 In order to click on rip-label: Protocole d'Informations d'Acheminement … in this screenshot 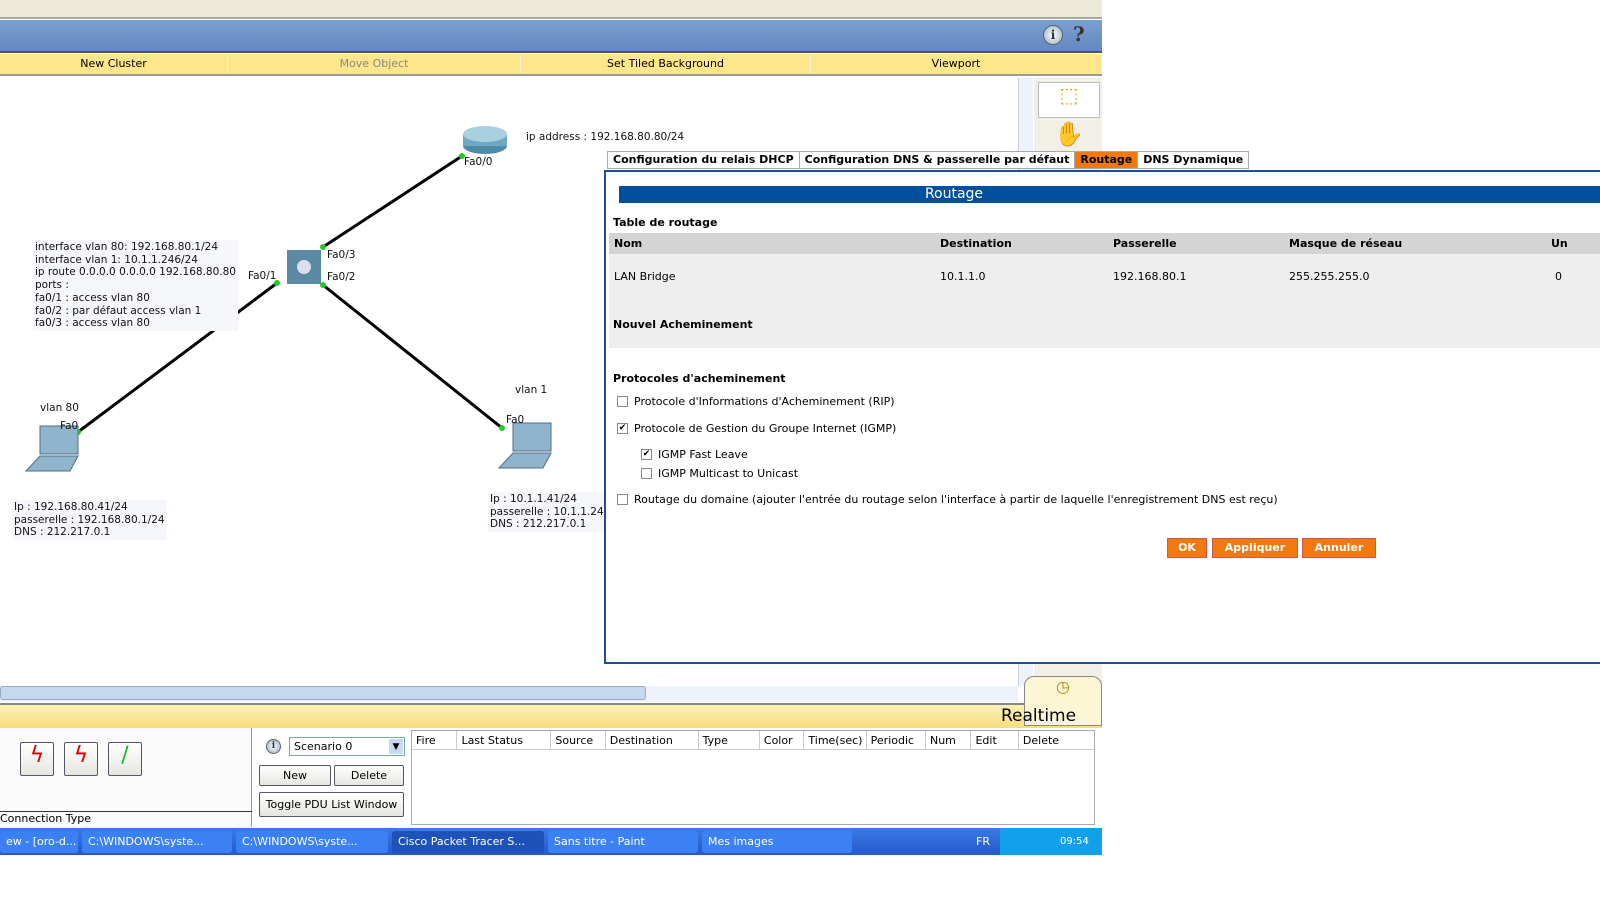, I will do `click(764, 401)`.